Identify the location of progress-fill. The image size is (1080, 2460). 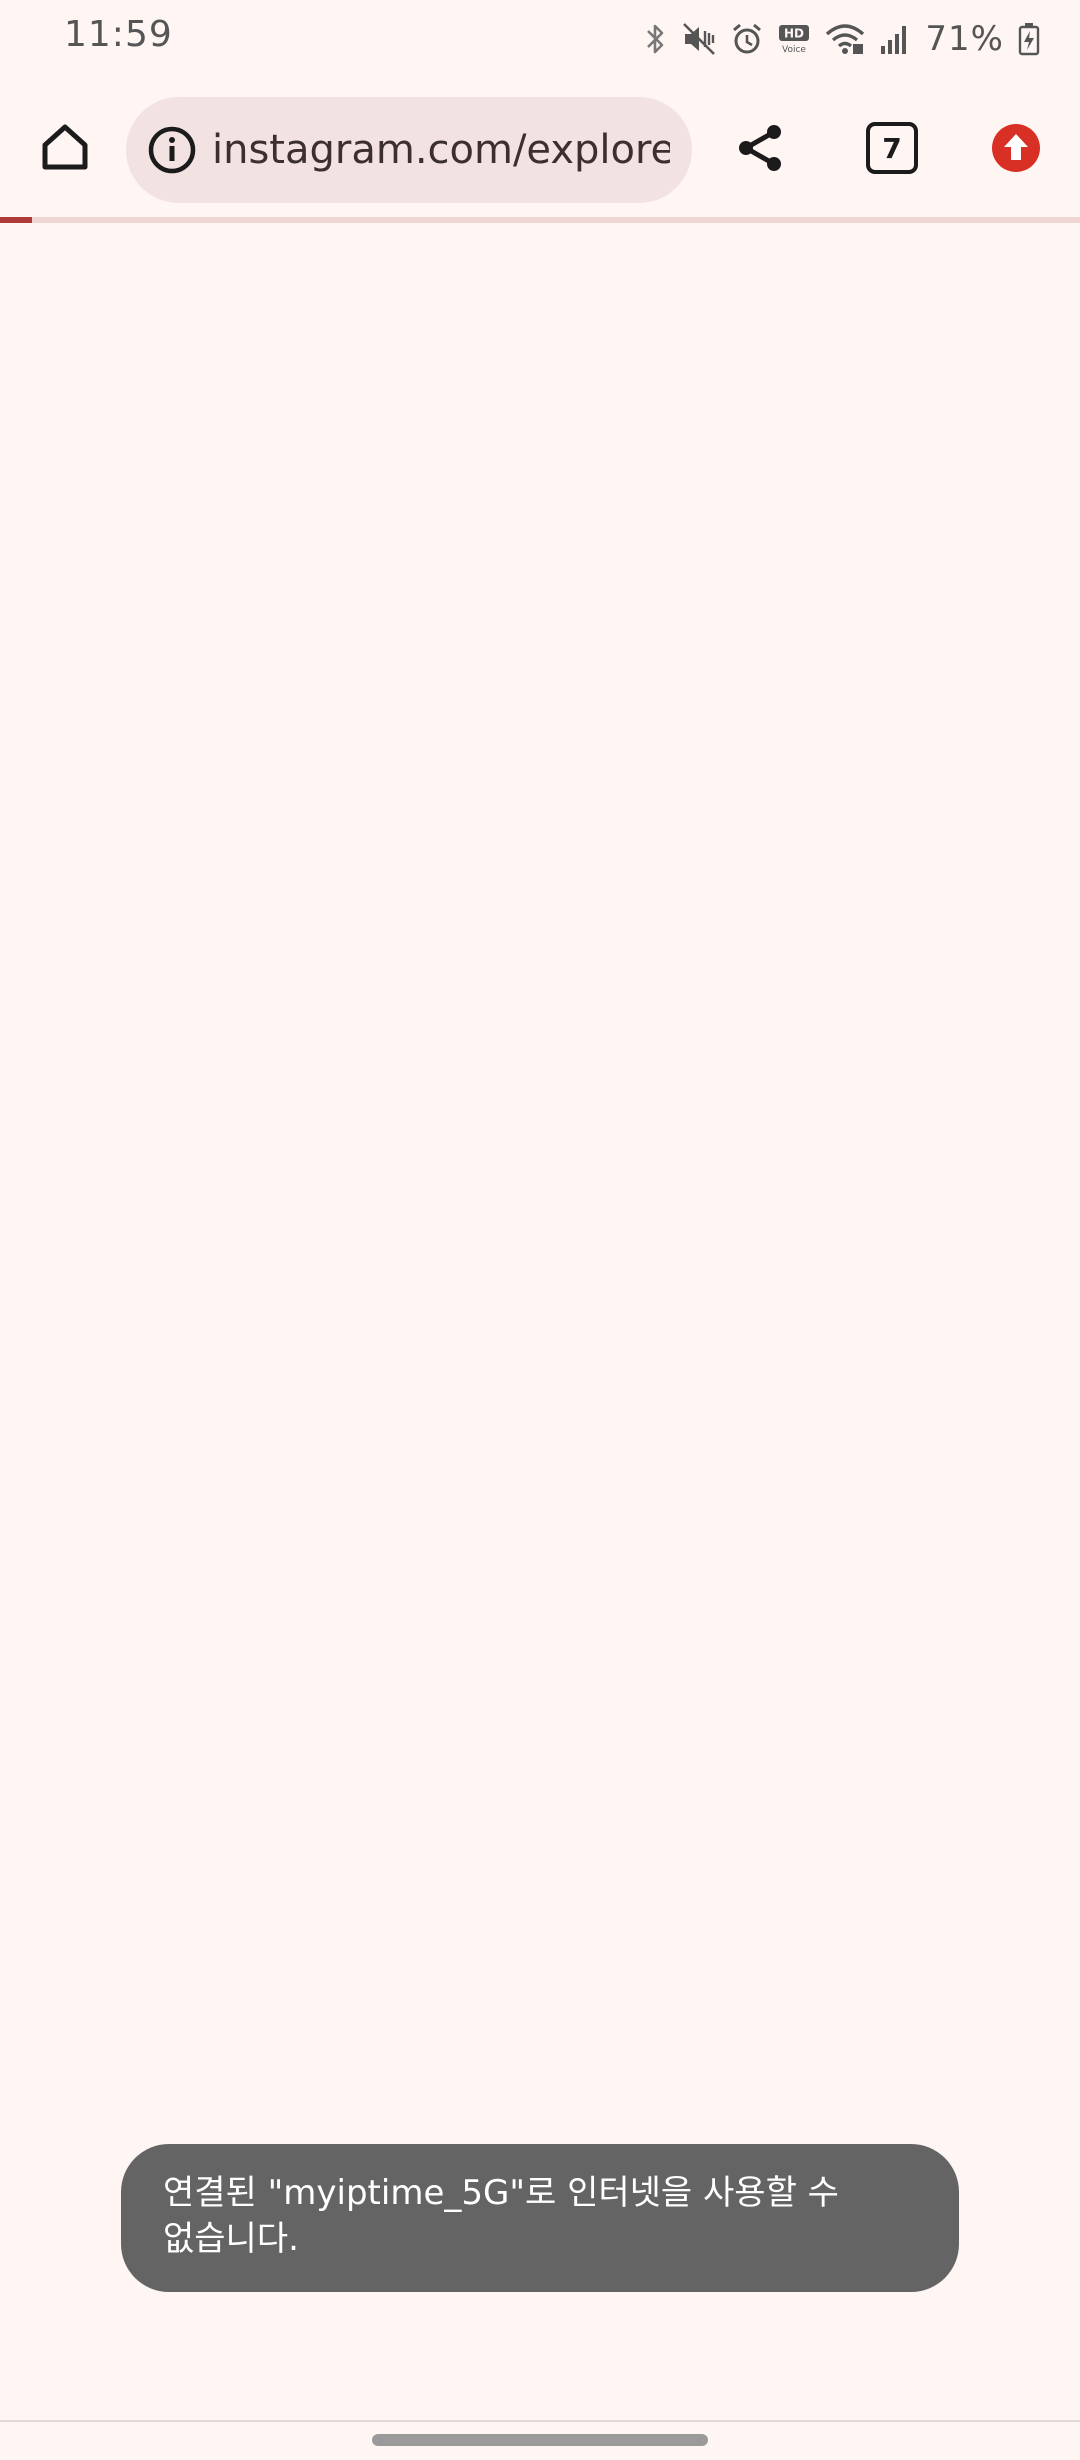
(16, 220).